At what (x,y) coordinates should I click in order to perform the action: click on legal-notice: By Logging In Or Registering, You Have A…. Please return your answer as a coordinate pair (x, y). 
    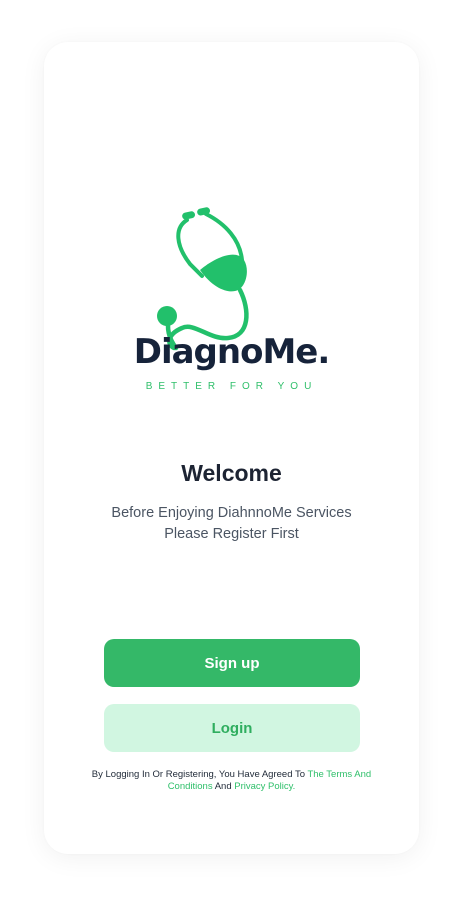
    Looking at the image, I should click on (231, 781).